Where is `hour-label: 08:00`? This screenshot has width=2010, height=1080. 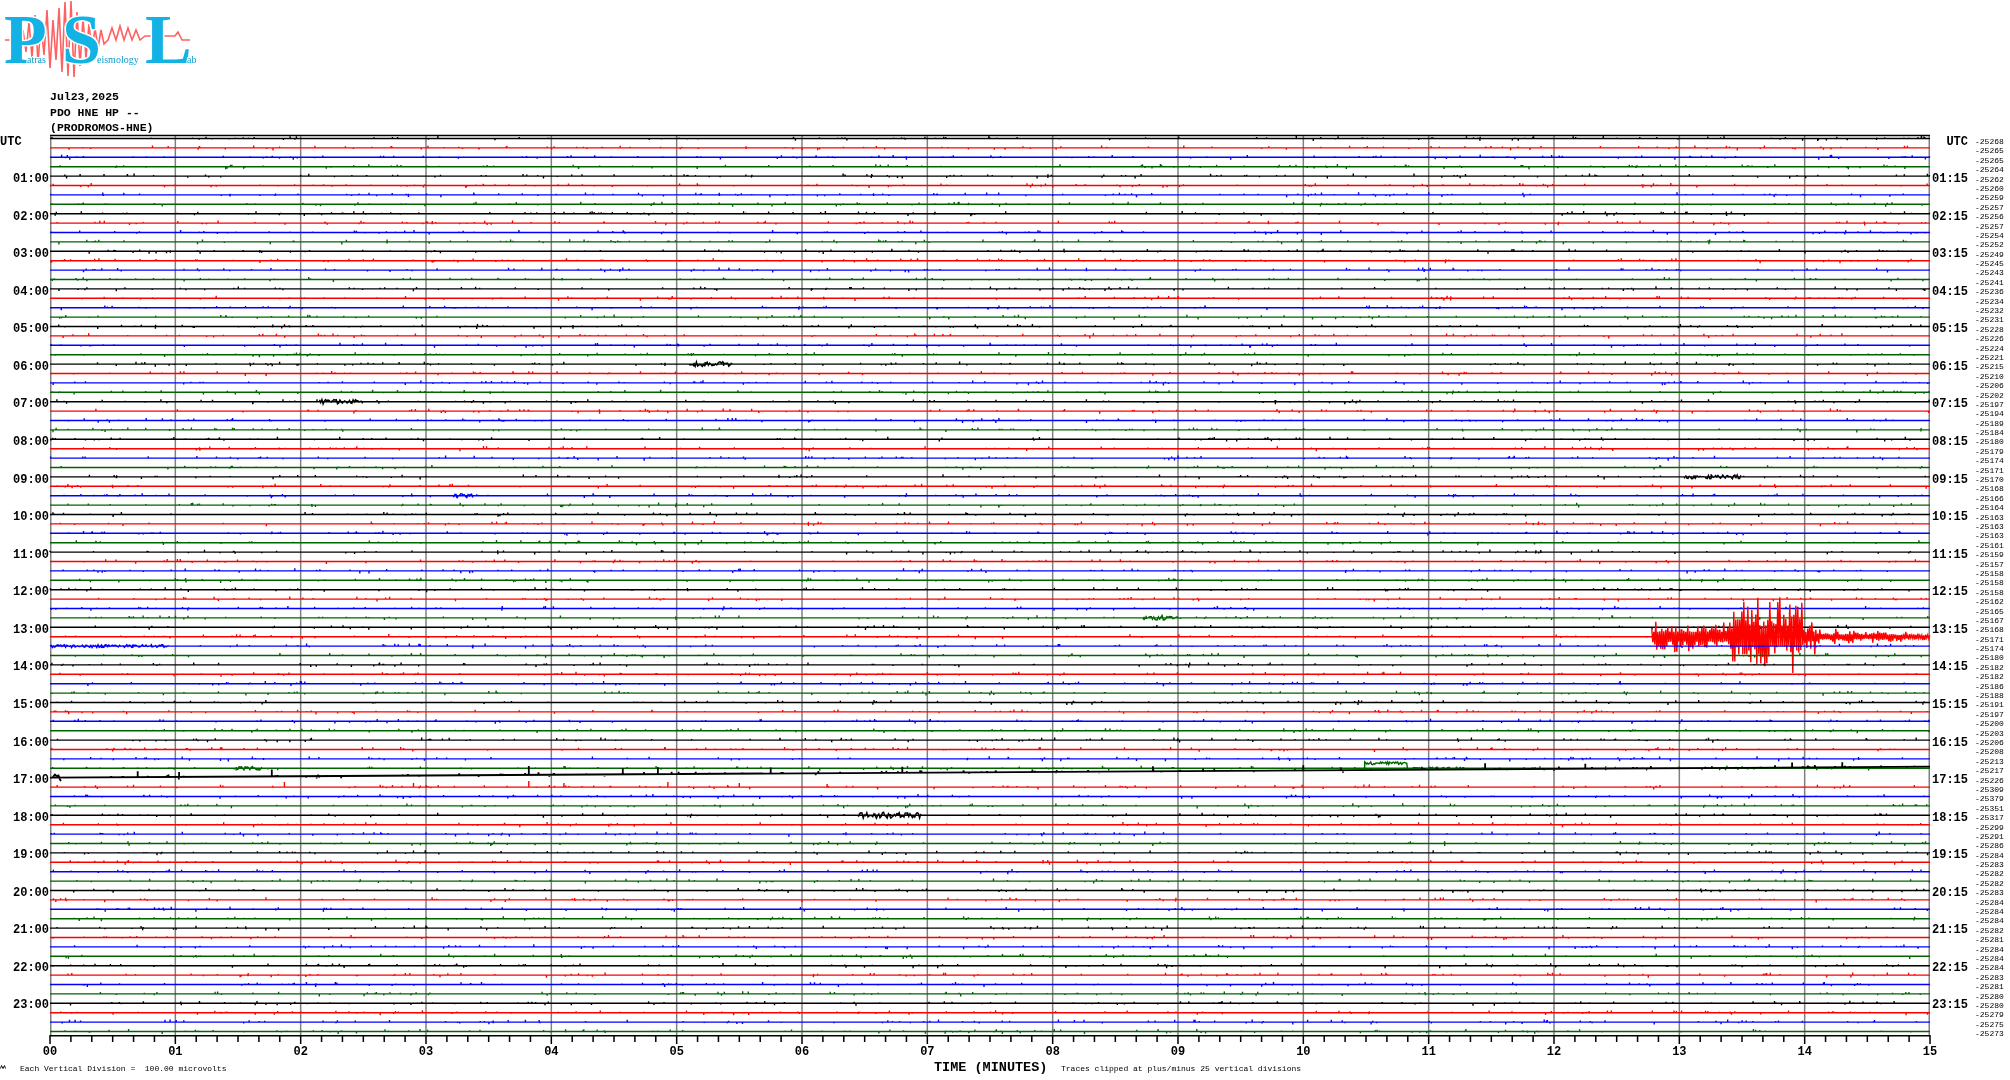
hour-label: 08:00 is located at coordinates (31, 442).